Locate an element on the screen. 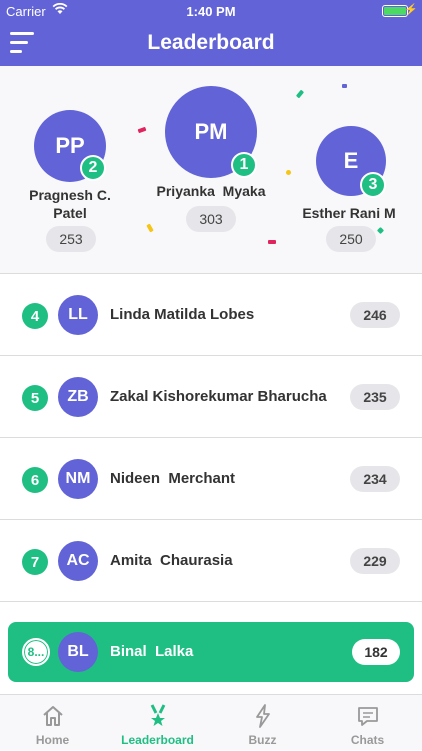 The width and height of the screenshot is (422, 751). avatar: AC is located at coordinates (78, 561).